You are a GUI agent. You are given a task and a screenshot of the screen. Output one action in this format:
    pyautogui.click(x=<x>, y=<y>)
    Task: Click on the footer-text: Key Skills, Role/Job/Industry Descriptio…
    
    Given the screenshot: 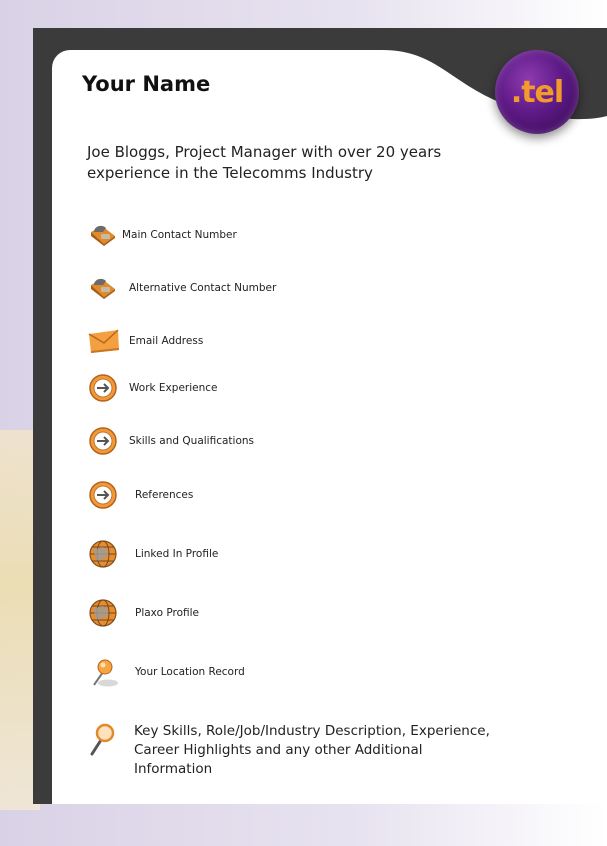 What is the action you would take?
    pyautogui.click(x=312, y=750)
    